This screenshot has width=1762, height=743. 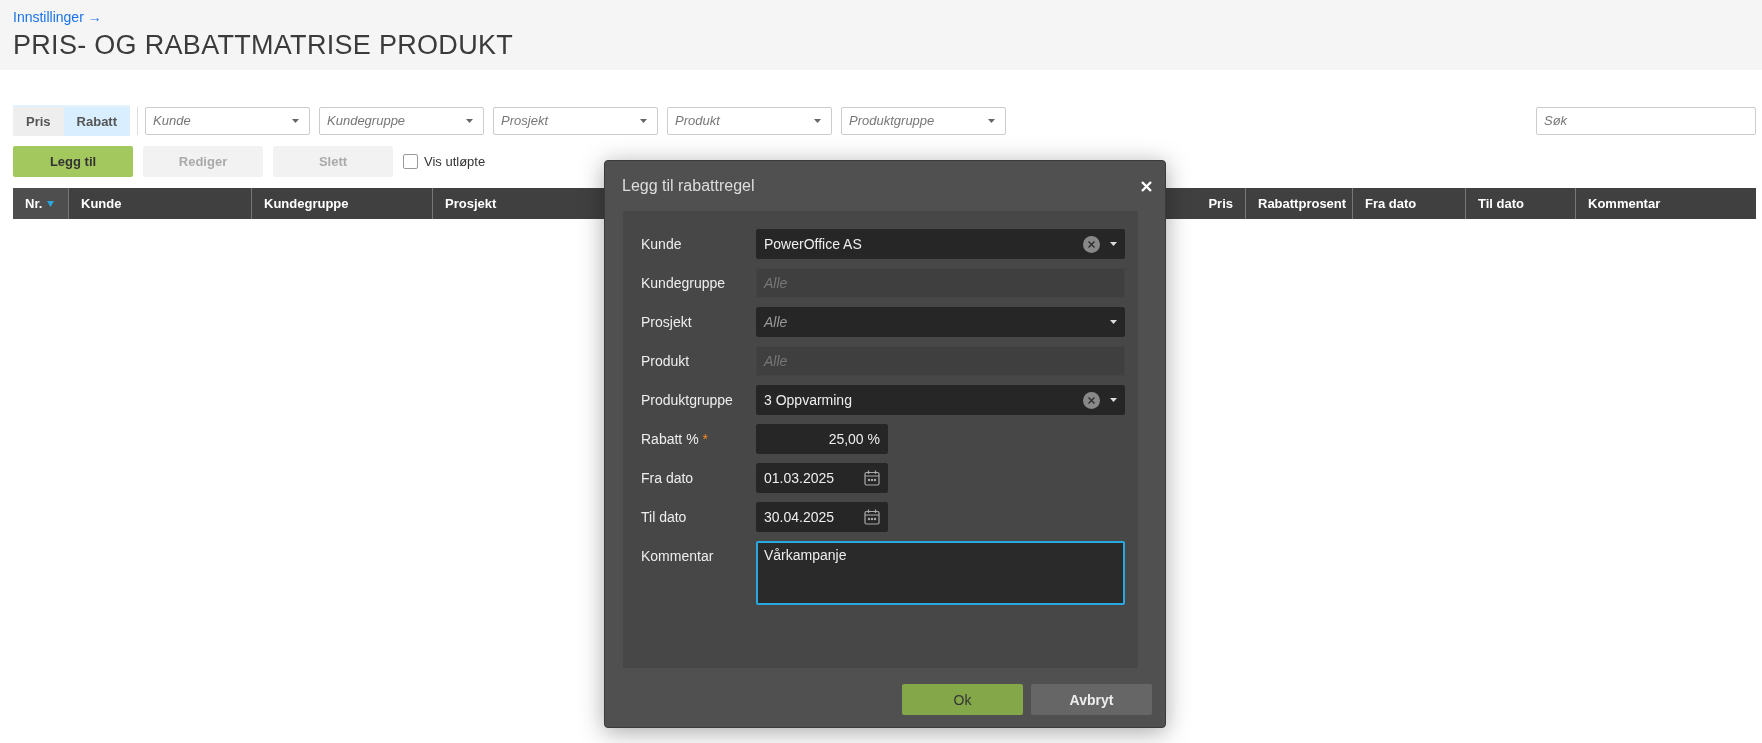 I want to click on field-label: Rabatt %, so click(x=670, y=439).